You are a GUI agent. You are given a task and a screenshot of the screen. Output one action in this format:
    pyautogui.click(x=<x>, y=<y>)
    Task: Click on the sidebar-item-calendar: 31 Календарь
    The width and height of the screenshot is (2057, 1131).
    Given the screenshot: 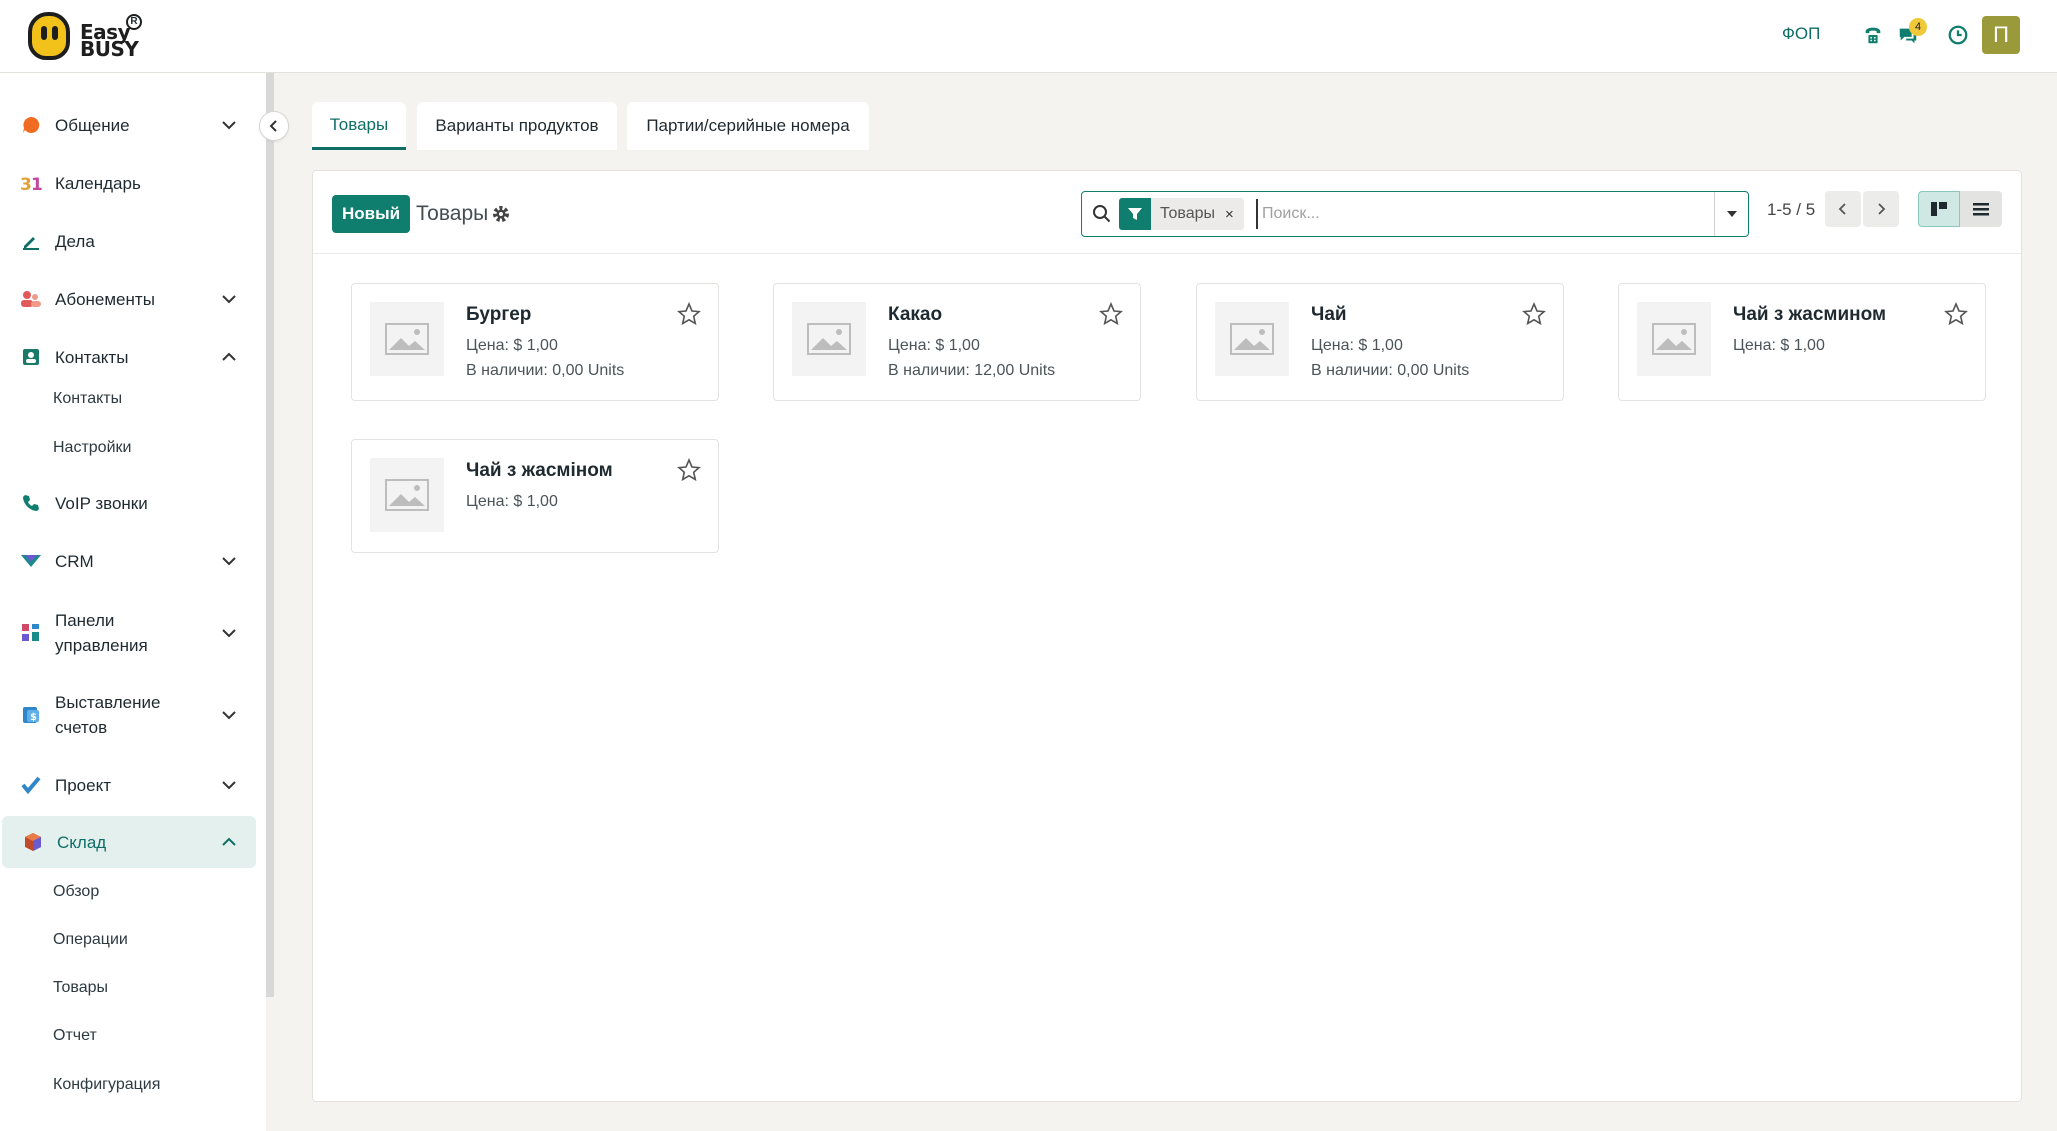 What is the action you would take?
    pyautogui.click(x=129, y=183)
    